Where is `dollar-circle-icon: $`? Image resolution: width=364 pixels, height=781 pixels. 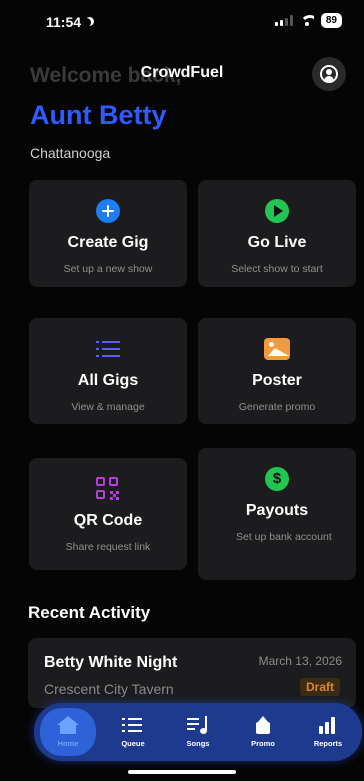 dollar-circle-icon: $ is located at coordinates (277, 479).